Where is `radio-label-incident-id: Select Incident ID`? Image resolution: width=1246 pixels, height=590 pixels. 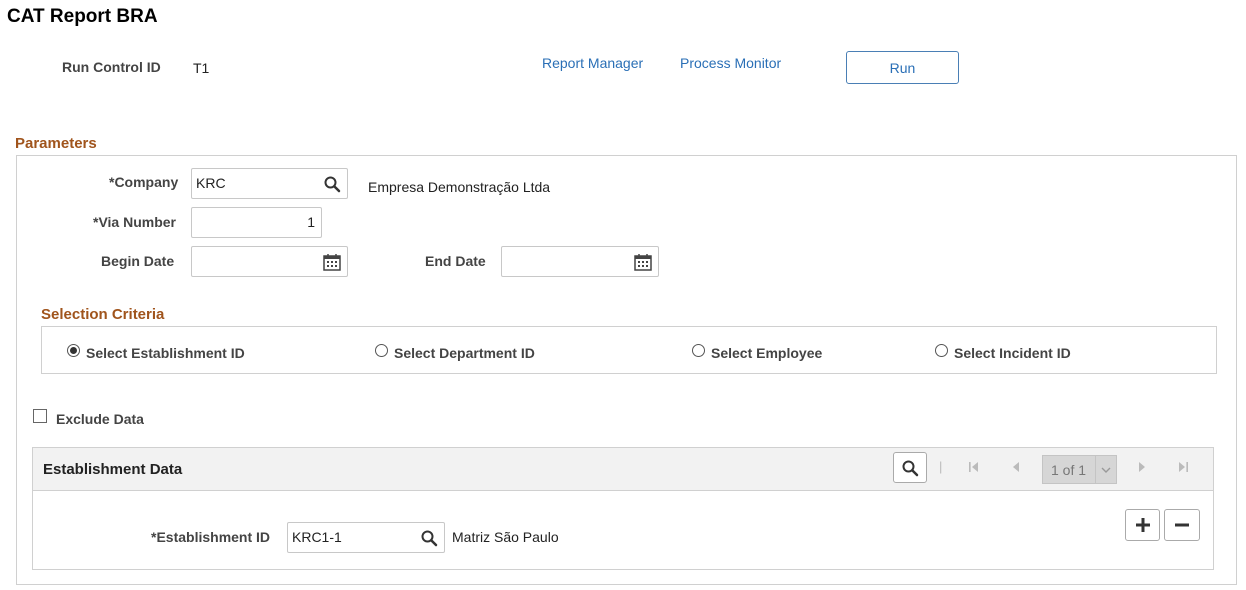 radio-label-incident-id: Select Incident ID is located at coordinates (1012, 353).